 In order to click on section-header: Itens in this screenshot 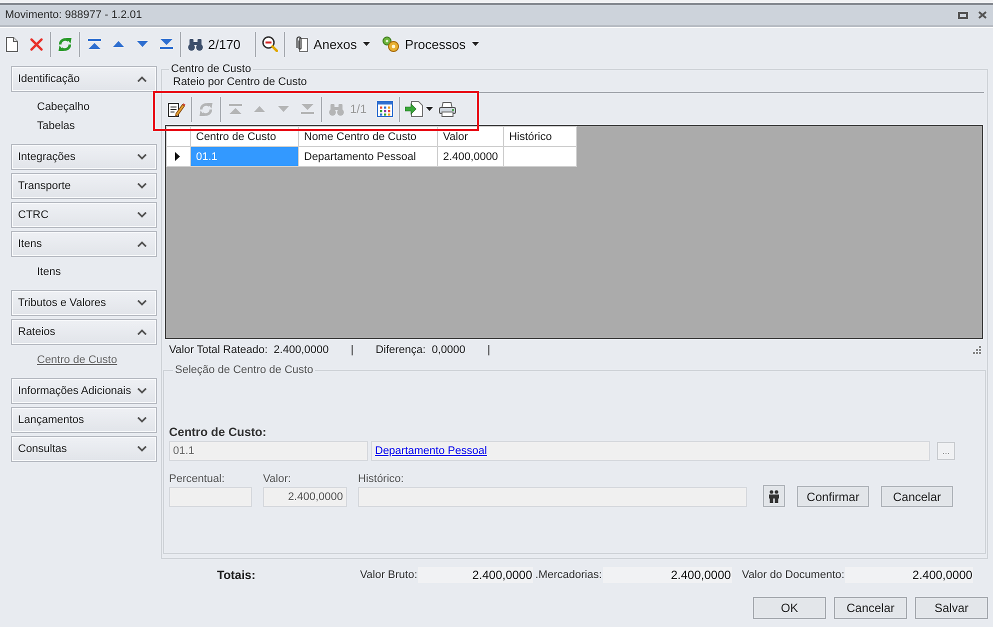, I will do `click(84, 244)`.